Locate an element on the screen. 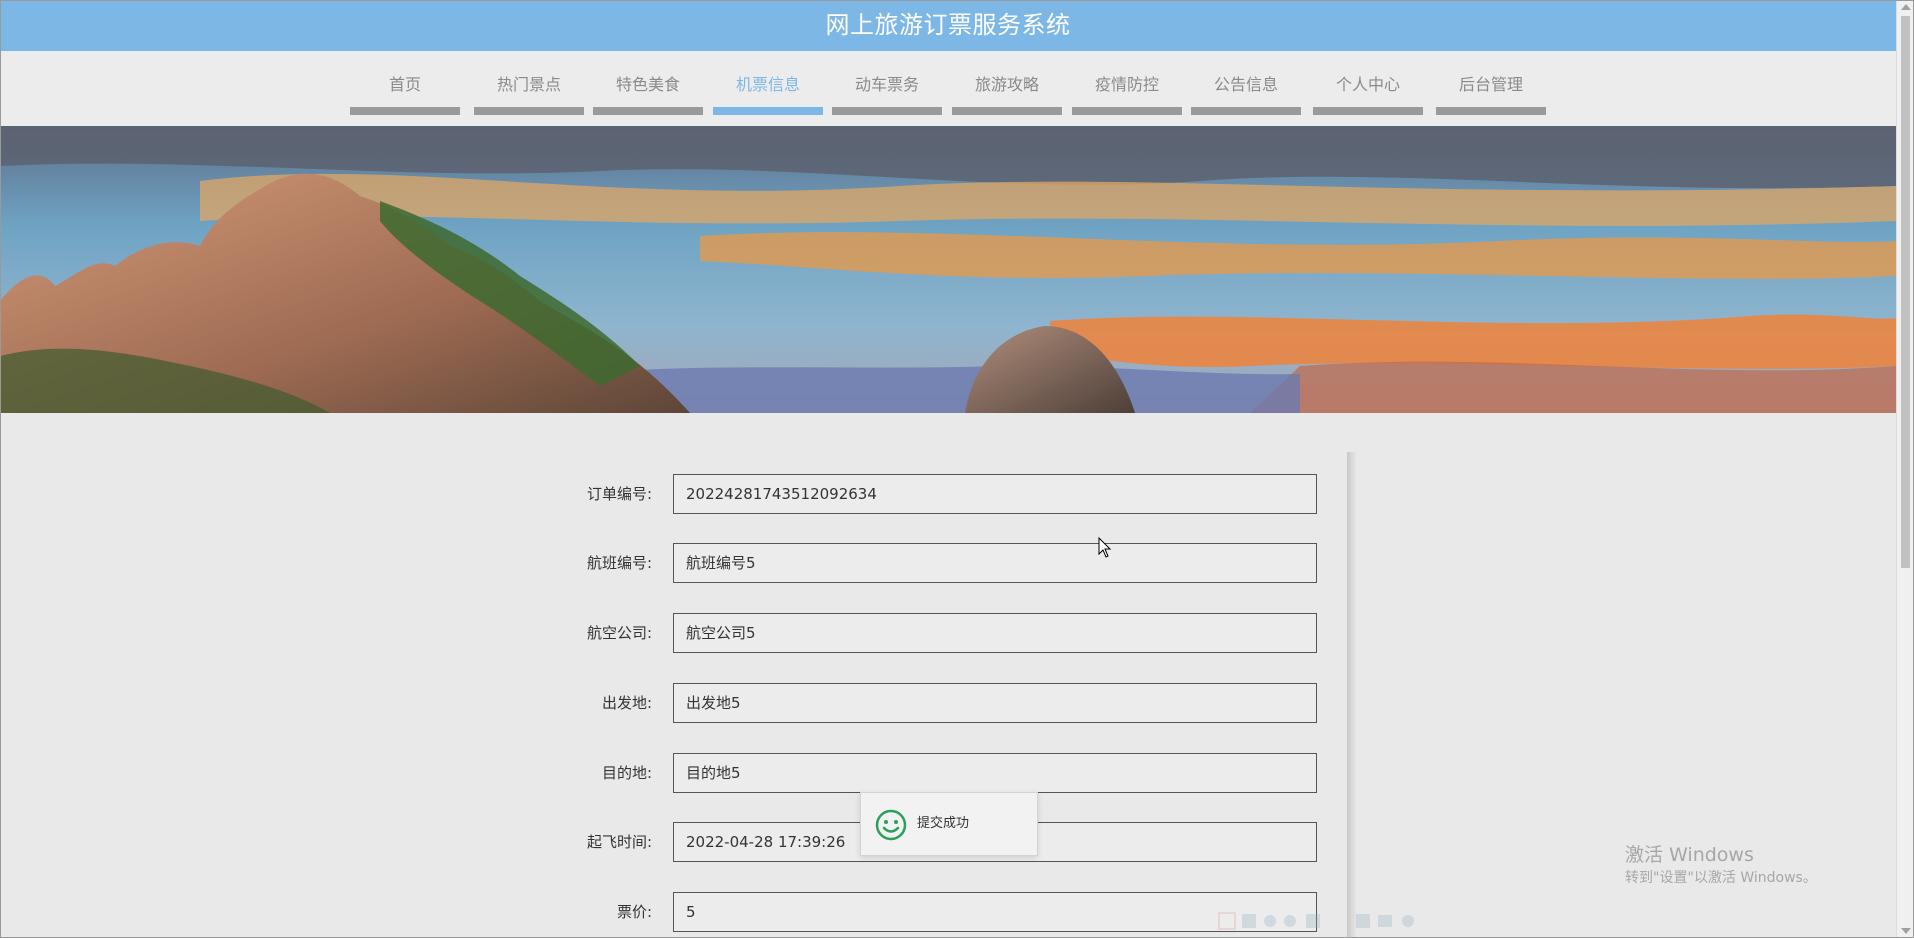 The image size is (1914, 938). nav-label: 热门景点 is located at coordinates (528, 84).